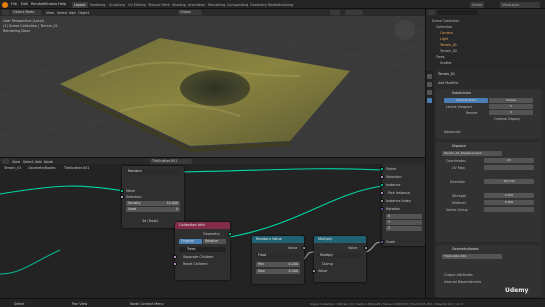 This screenshot has height=307, width=545. What do you see at coordinates (5, 4) in the screenshot?
I see `blender-logo-icon` at bounding box center [5, 4].